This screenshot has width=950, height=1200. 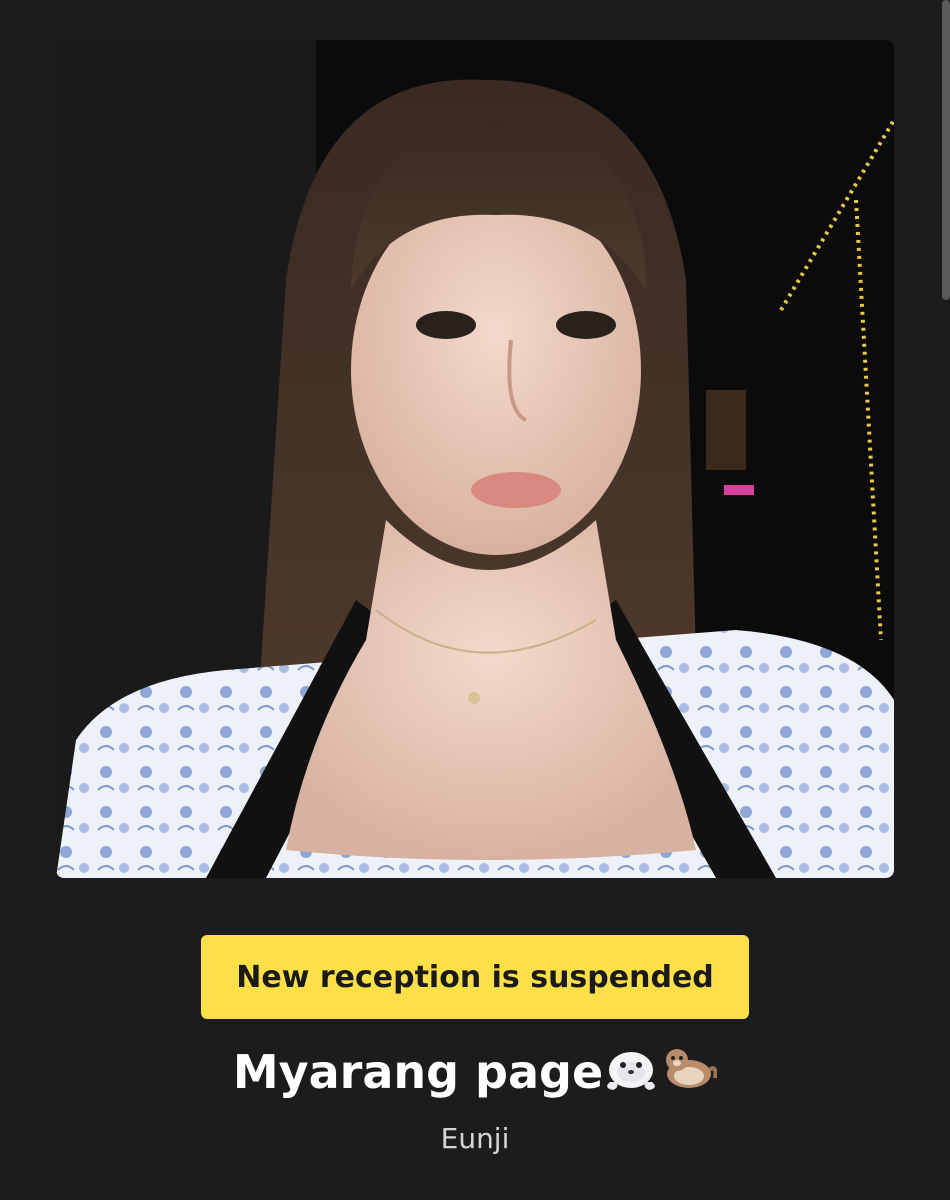 I want to click on otter-icon, so click(x=688, y=1075).